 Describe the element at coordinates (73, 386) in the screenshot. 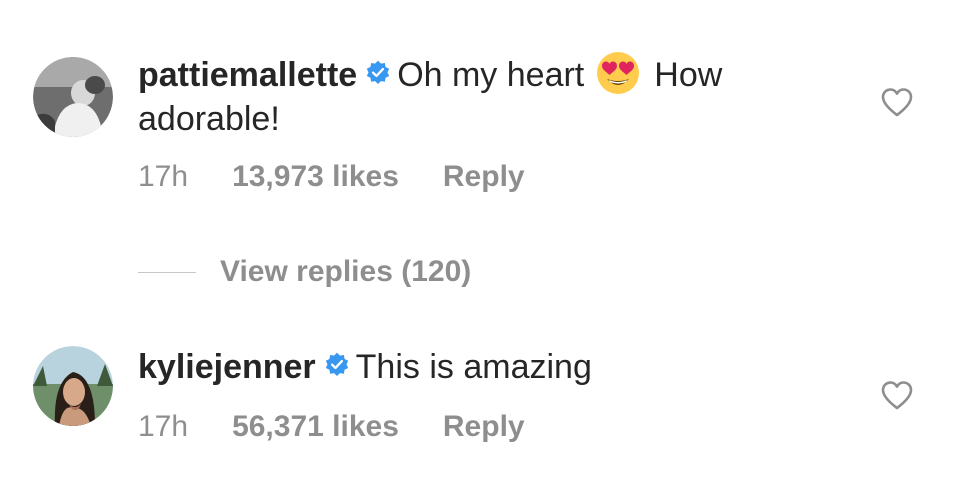

I see `avatar-kyliejenner` at that location.